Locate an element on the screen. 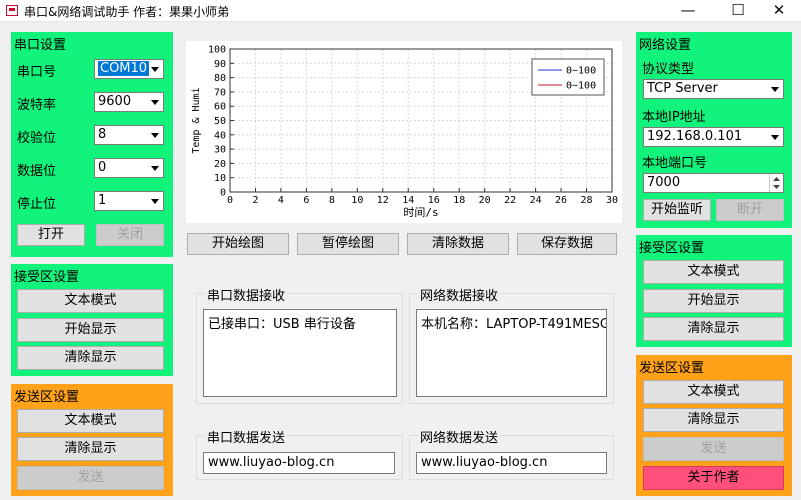 This screenshot has width=801, height=500. stop-bits-value: 1 is located at coordinates (102, 200).